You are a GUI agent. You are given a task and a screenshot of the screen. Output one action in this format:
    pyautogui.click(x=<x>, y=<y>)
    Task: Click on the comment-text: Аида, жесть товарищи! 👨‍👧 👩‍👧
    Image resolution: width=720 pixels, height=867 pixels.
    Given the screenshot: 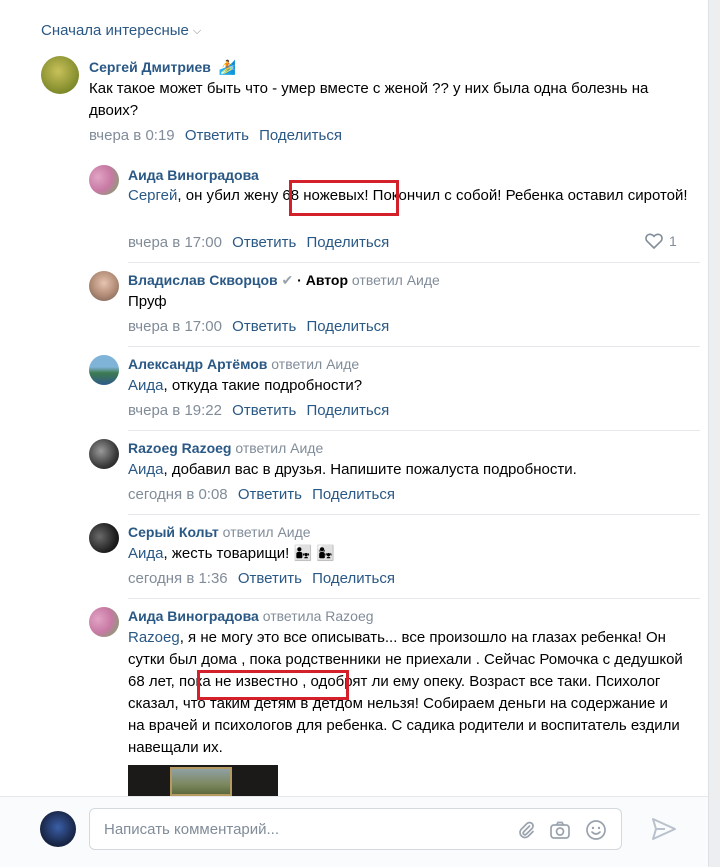 What is the action you would take?
    pyautogui.click(x=231, y=554)
    